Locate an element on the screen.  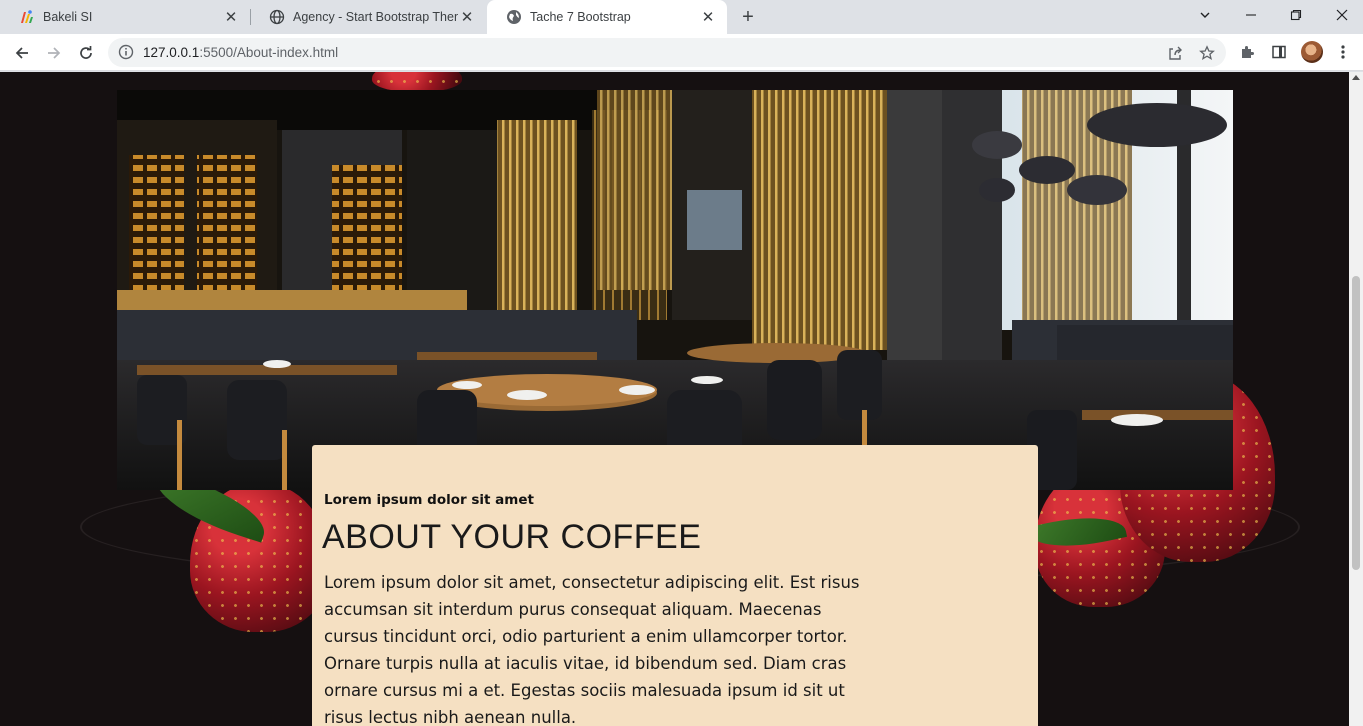
url-host: 127.0.0.1 is located at coordinates (171, 52).